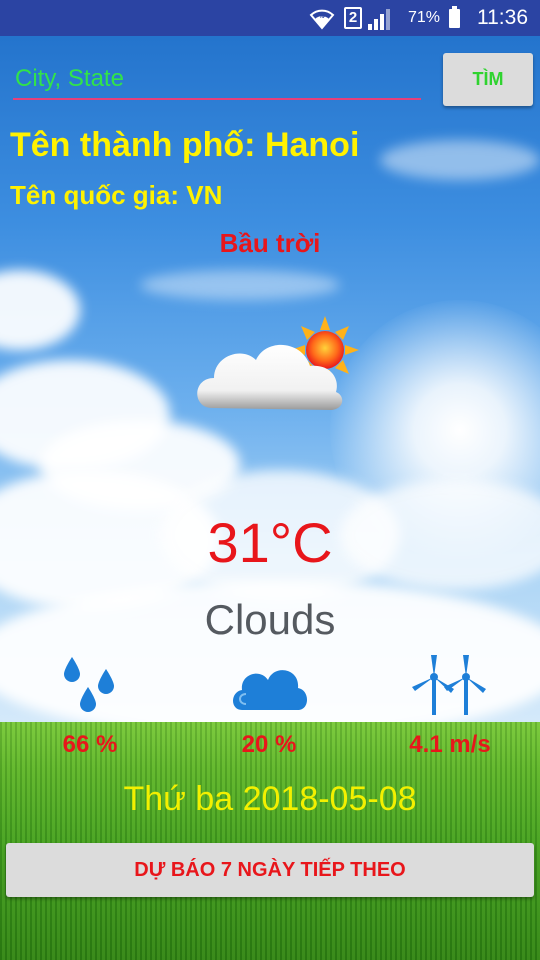  What do you see at coordinates (116, 195) in the screenshot?
I see `country-name: Tên quốc gia: VN` at bounding box center [116, 195].